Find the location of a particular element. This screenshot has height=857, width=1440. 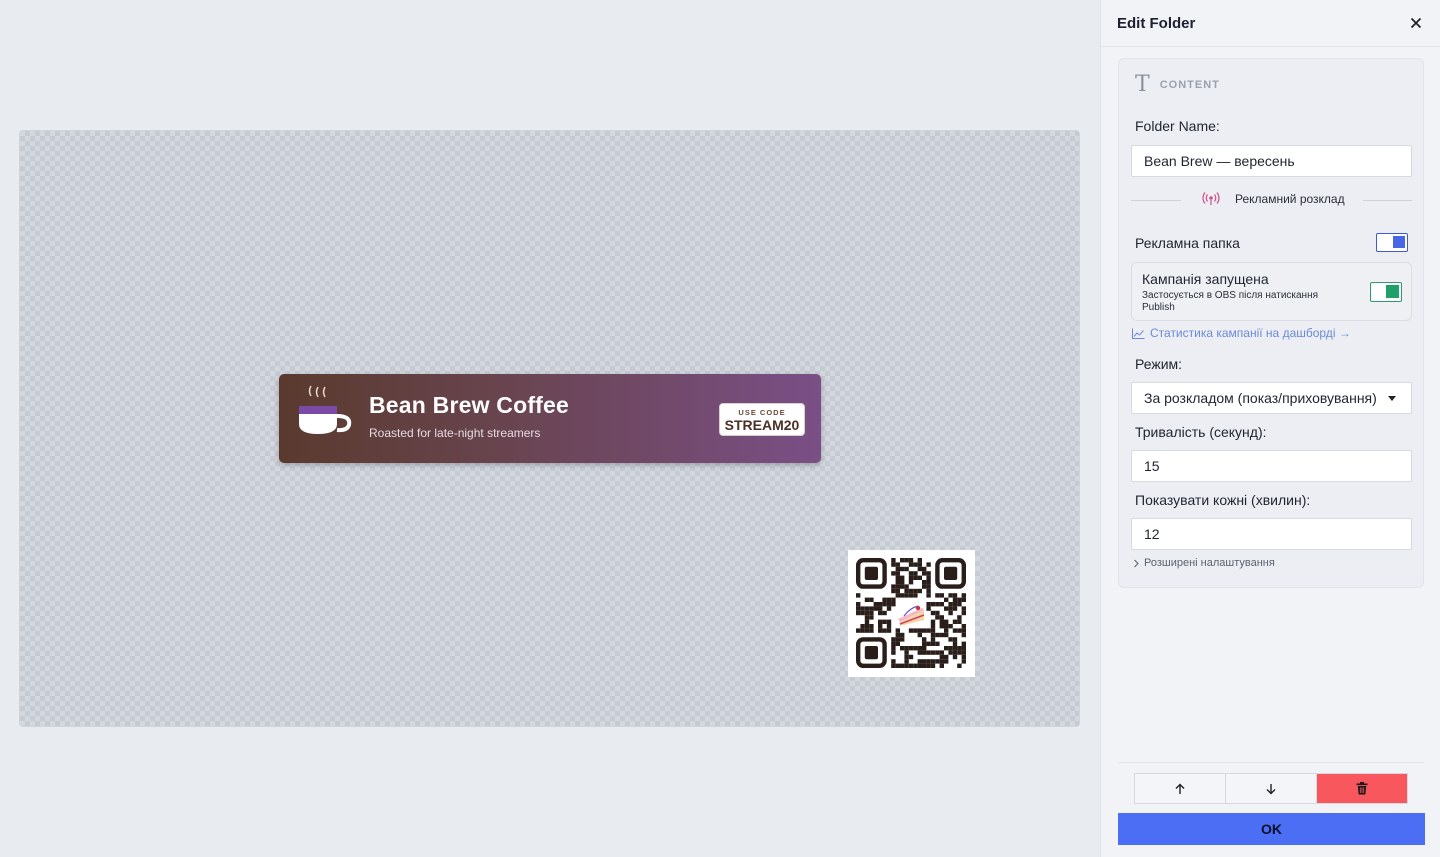

promo-code-badge: USE CODE STREAM20 is located at coordinates (762, 419).